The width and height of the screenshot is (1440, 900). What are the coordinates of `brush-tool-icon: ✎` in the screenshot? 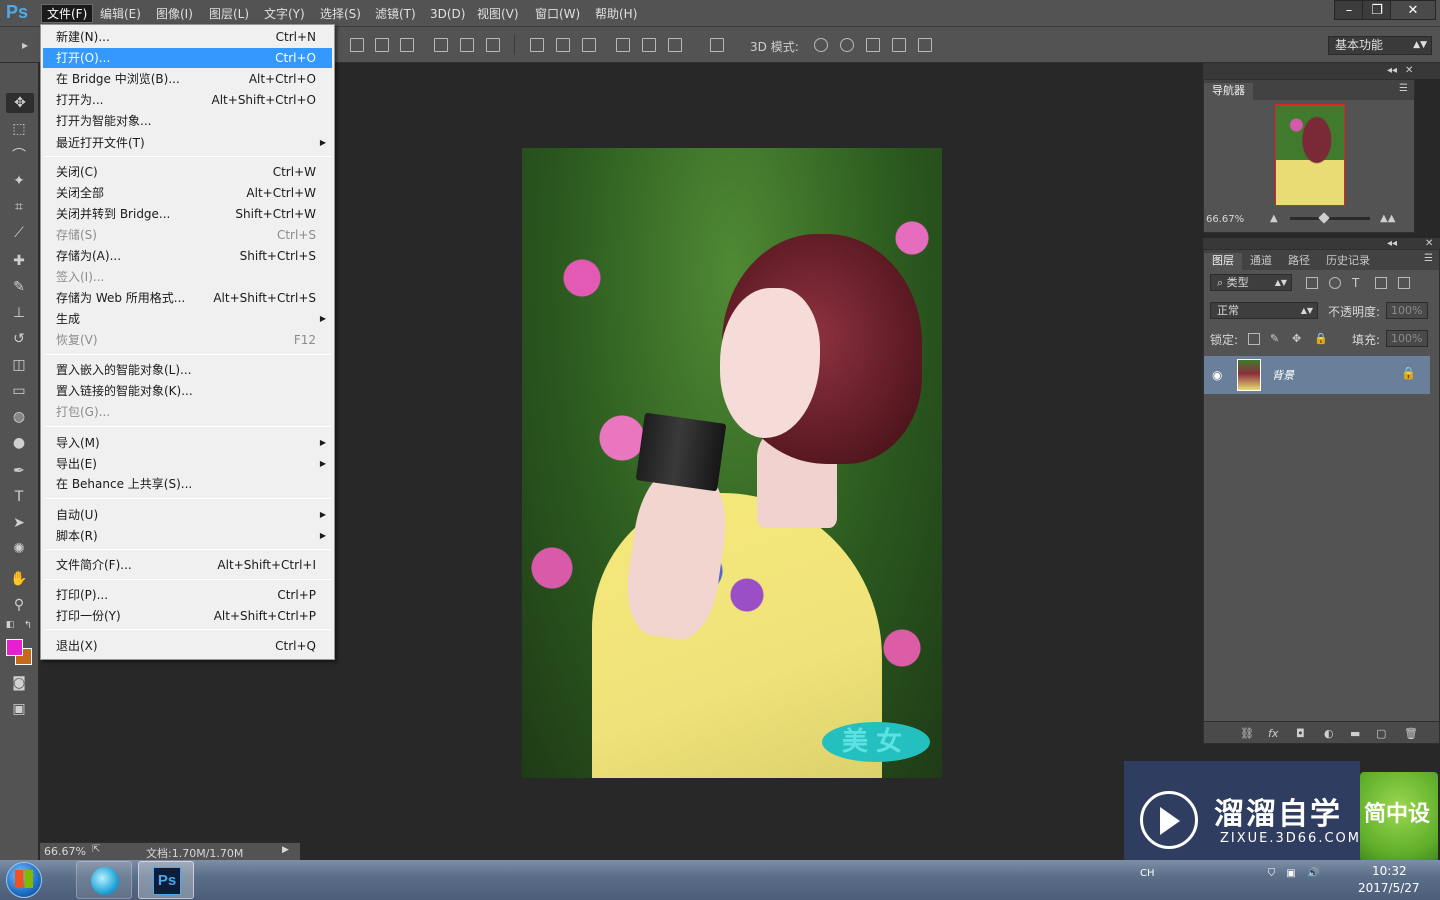 It's located at (19, 287).